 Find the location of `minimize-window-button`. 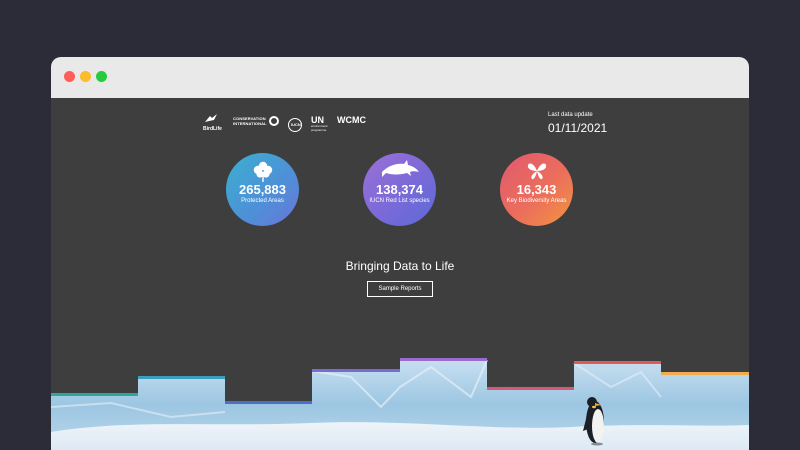

minimize-window-button is located at coordinates (85, 76).